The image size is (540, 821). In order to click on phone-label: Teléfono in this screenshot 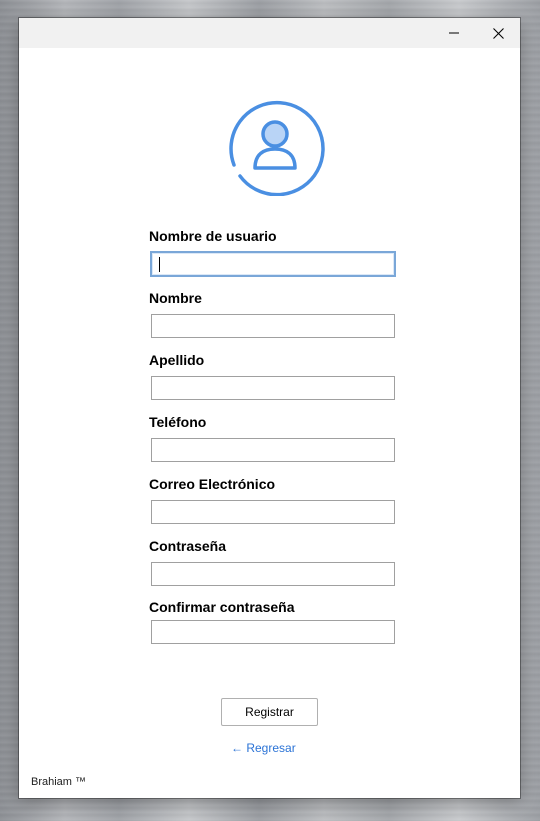, I will do `click(178, 422)`.